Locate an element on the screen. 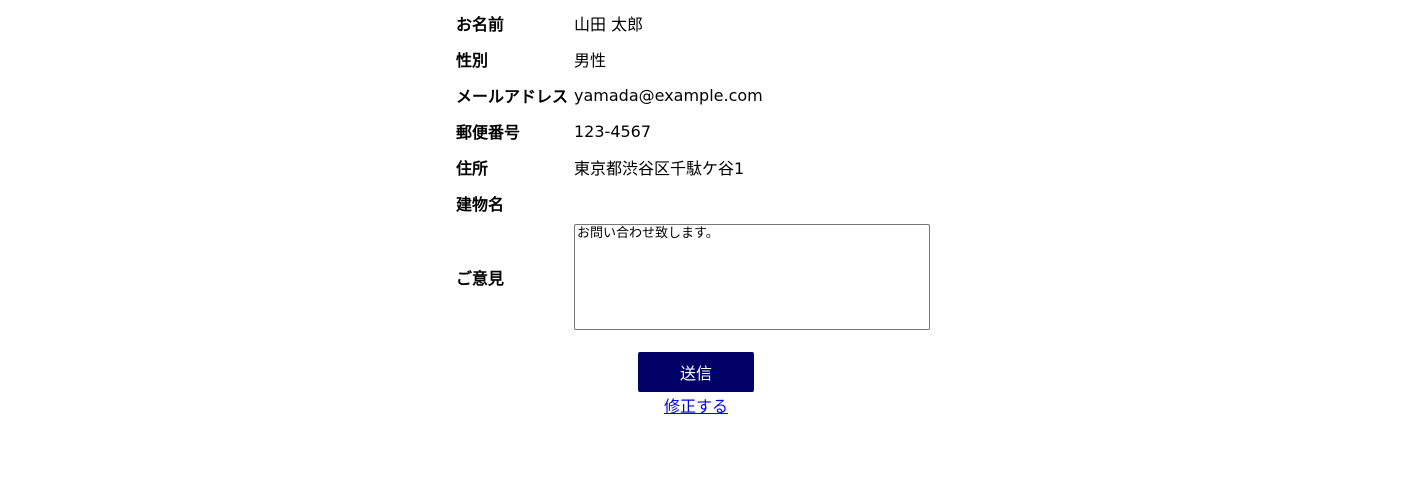  email-row: メールアドレス yamada@example.com is located at coordinates (690, 95).